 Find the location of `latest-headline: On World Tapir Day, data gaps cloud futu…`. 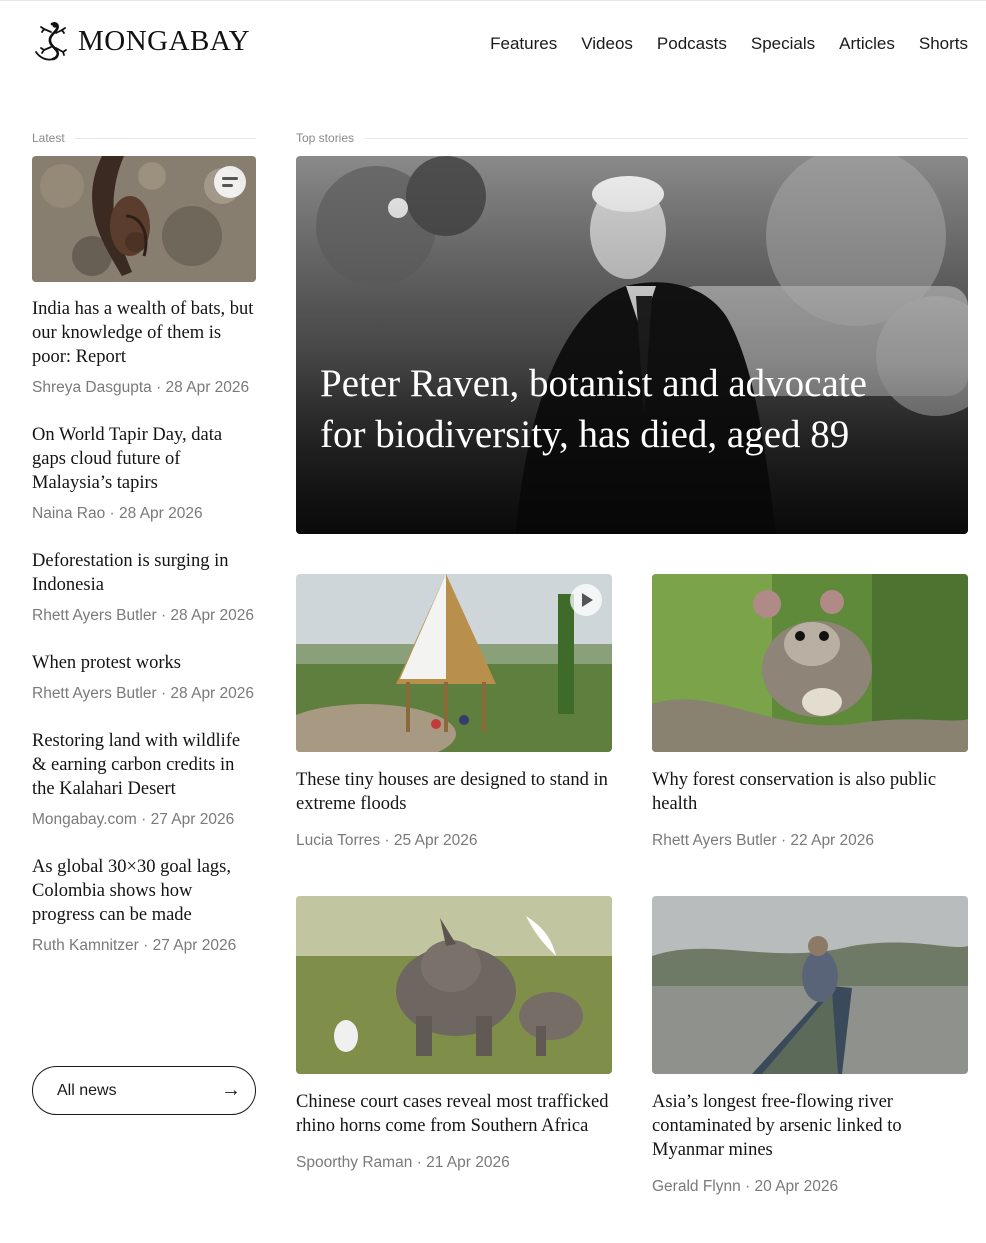

latest-headline: On World Tapir Day, data gaps cloud futu… is located at coordinates (144, 459).